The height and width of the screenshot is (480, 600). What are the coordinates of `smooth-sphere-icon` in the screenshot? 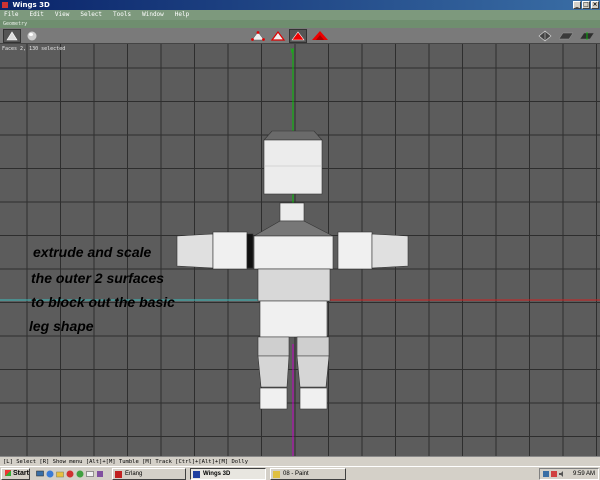 It's located at (32, 36).